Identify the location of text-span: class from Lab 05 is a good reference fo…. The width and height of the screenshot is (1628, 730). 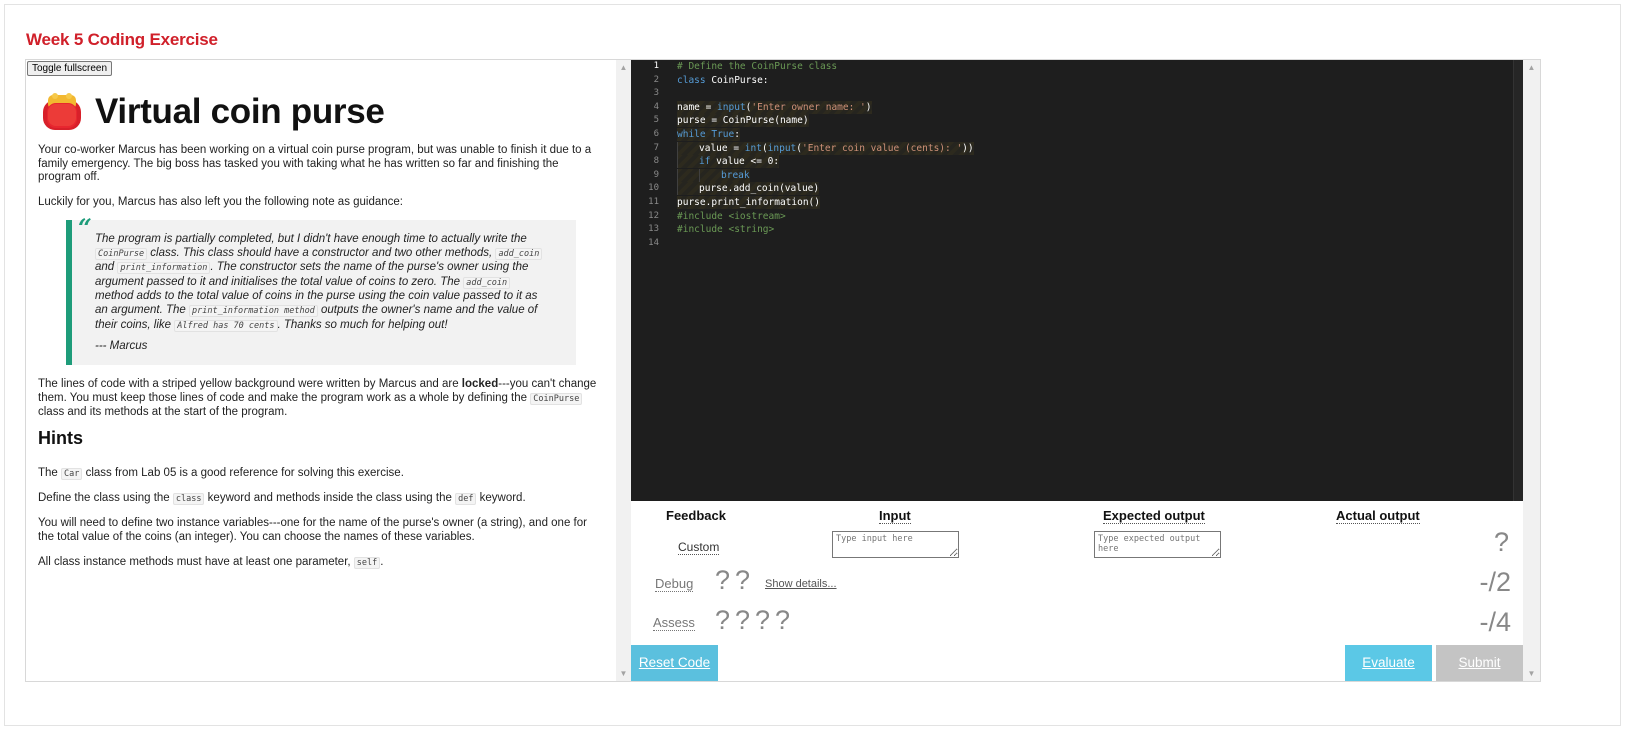
(243, 473).